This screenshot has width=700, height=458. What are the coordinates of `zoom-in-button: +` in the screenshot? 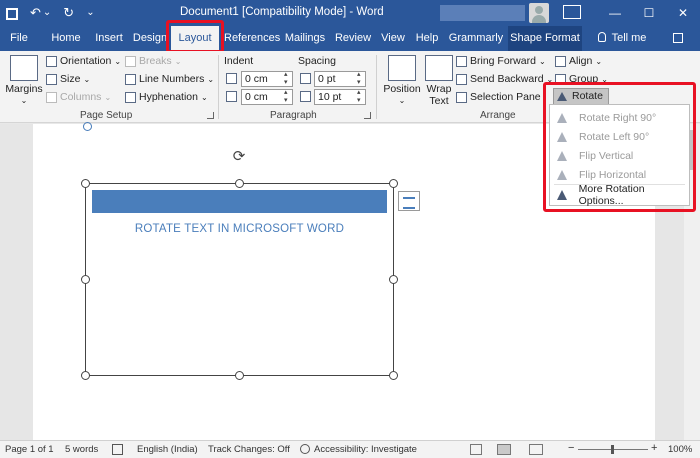 It's located at (654, 448).